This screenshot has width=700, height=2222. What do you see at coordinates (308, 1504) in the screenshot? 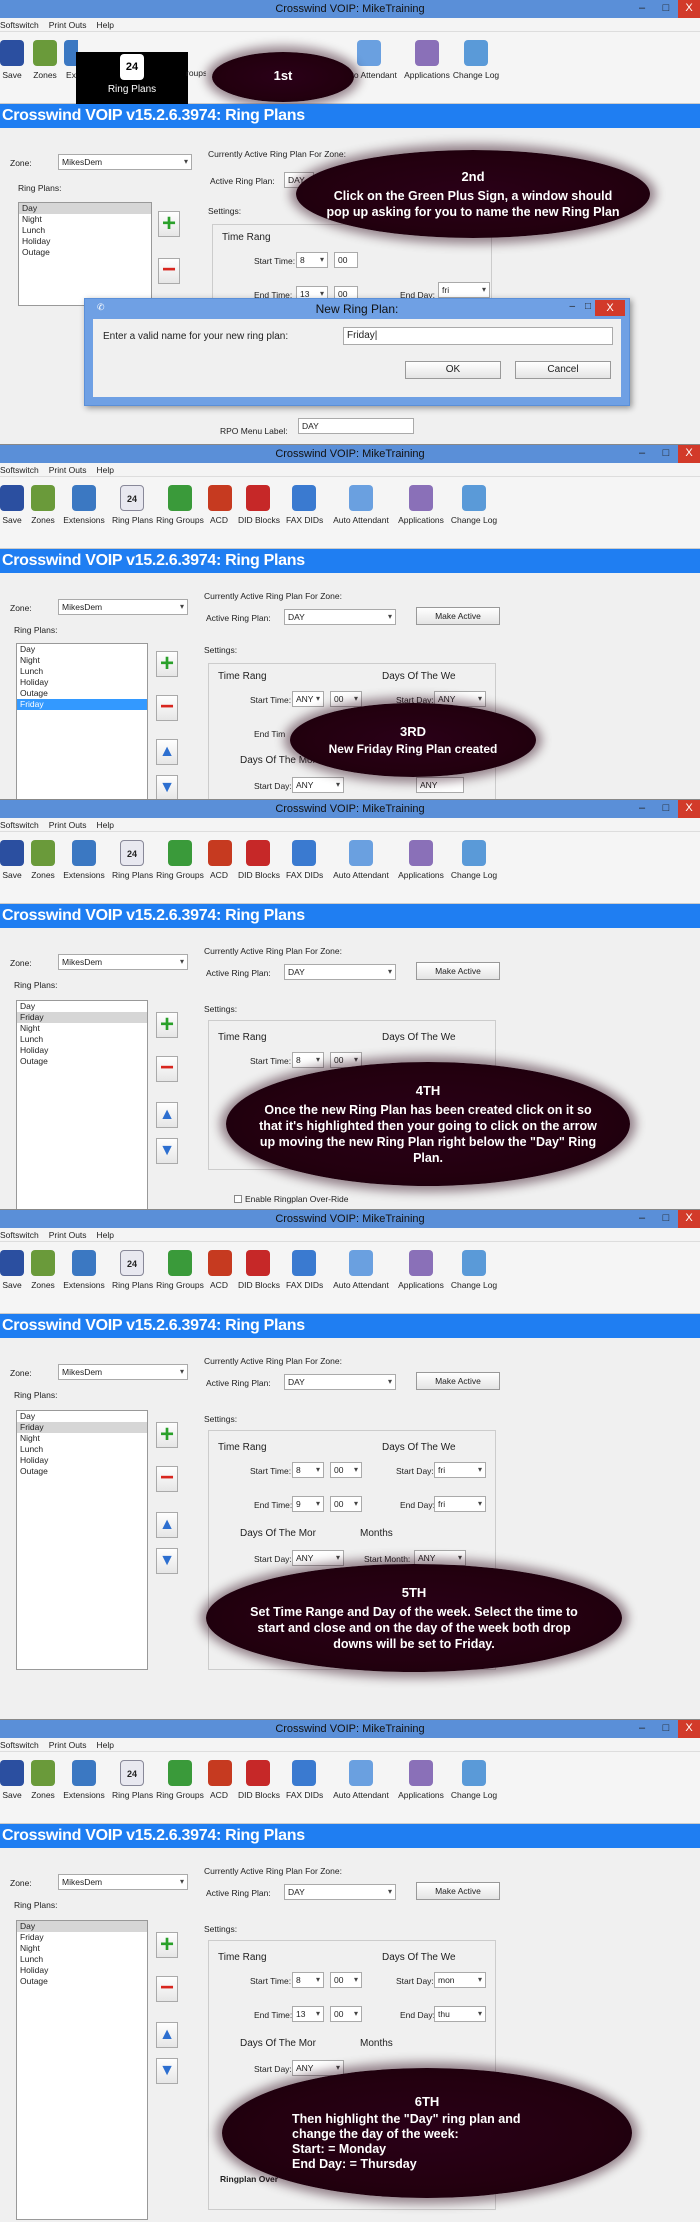
I see `end-hour-select: 9 ▾` at bounding box center [308, 1504].